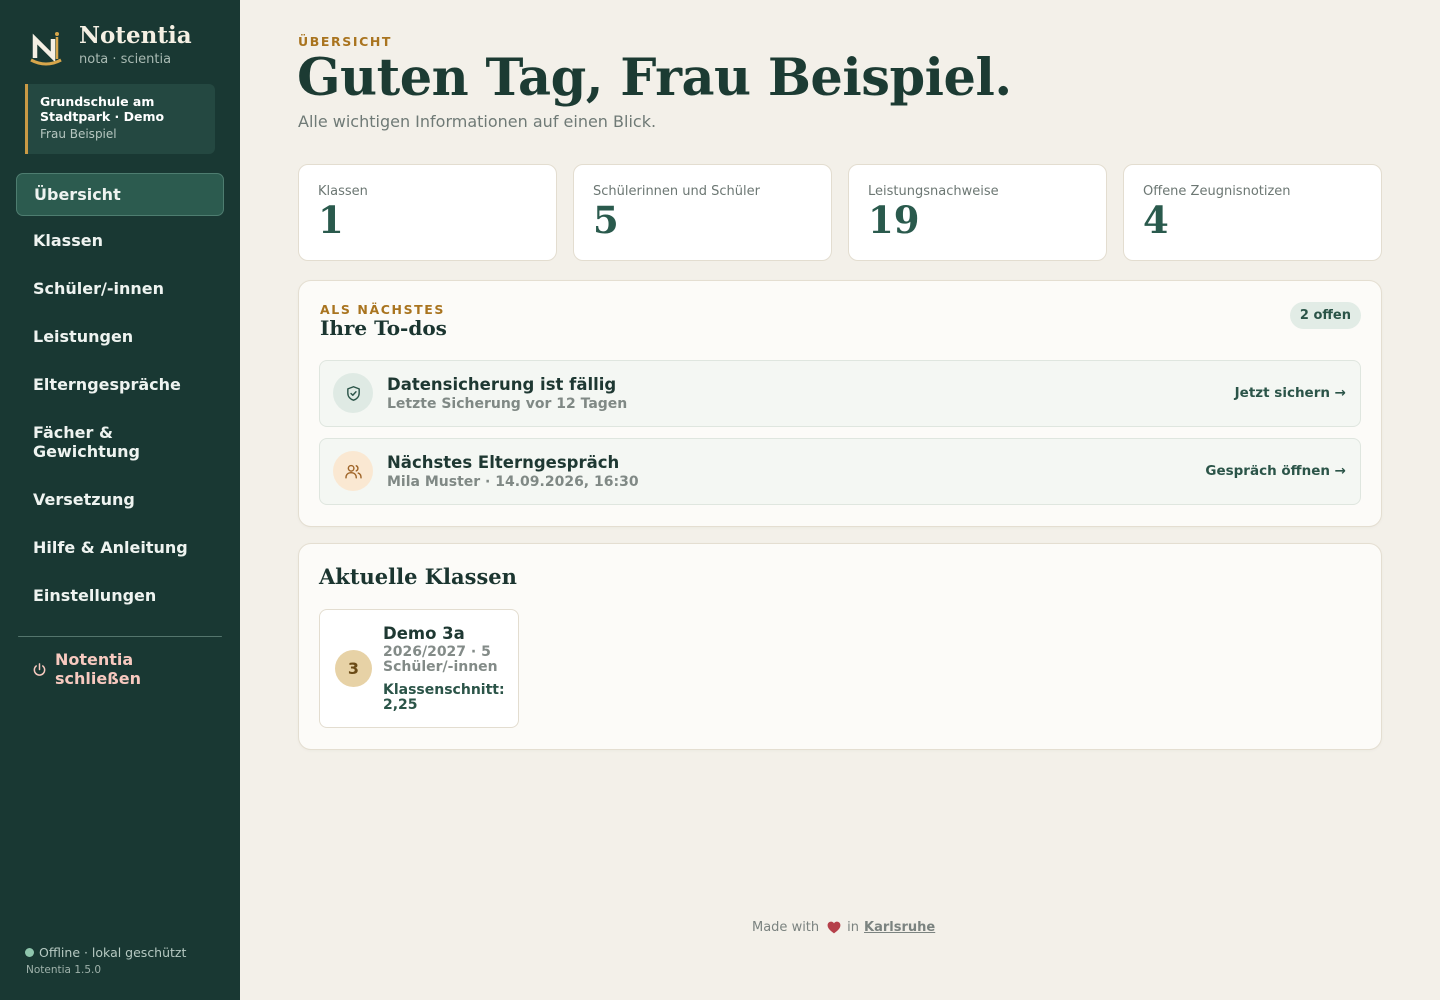  What do you see at coordinates (120, 240) in the screenshot?
I see `nav-item-klassen: Klassen` at bounding box center [120, 240].